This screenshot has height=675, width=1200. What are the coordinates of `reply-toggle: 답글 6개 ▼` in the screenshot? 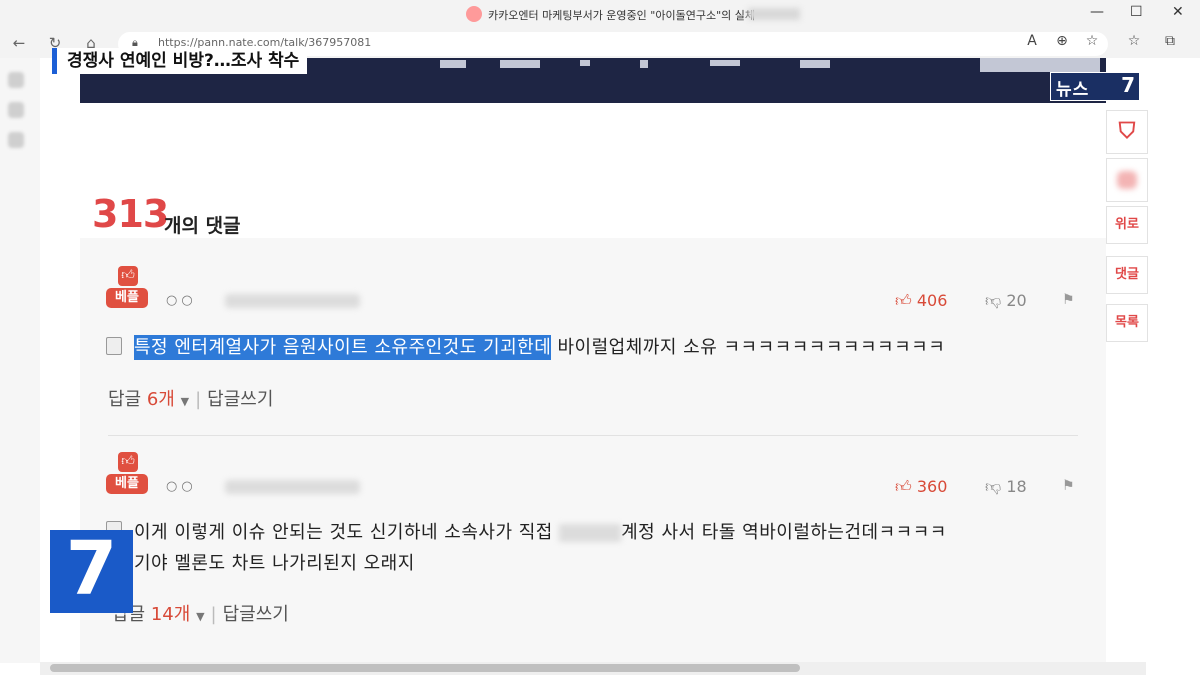 It's located at (148, 399).